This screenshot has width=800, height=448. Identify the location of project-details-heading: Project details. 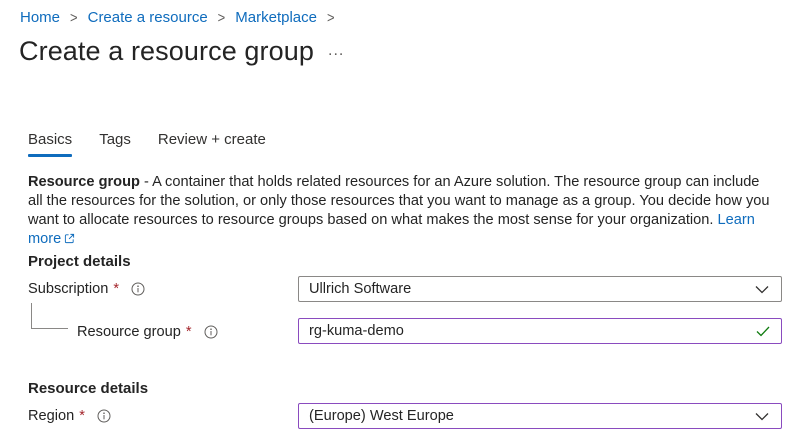
(79, 261).